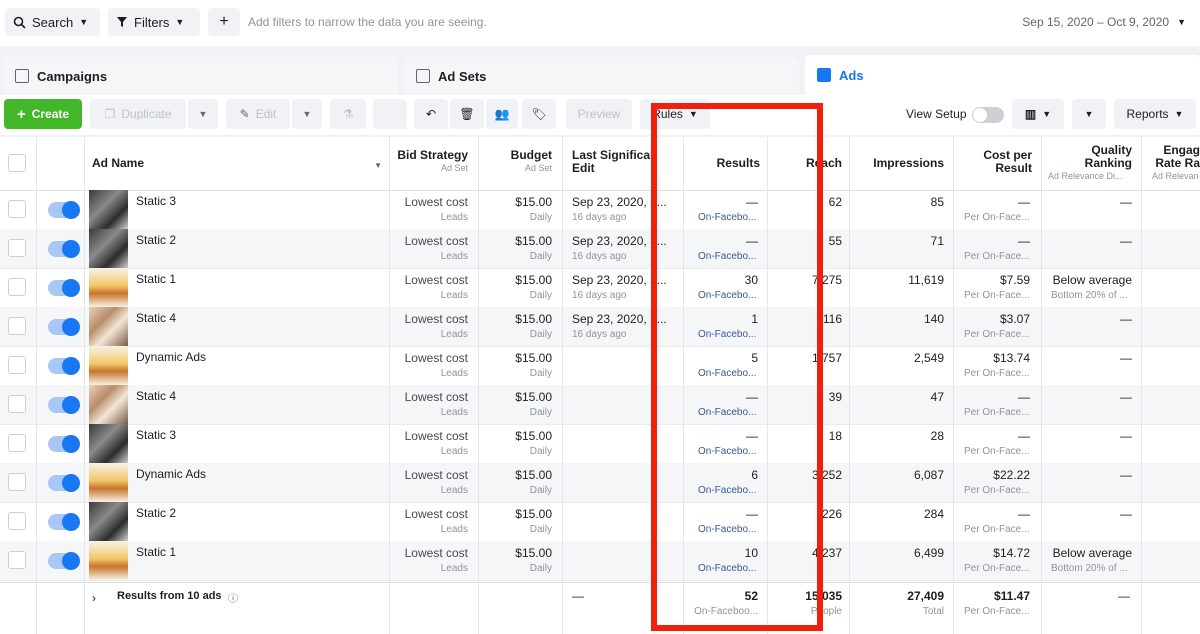 The width and height of the screenshot is (1200, 634). Describe the element at coordinates (1089, 114) in the screenshot. I see `breakdown-button: ▼` at that location.